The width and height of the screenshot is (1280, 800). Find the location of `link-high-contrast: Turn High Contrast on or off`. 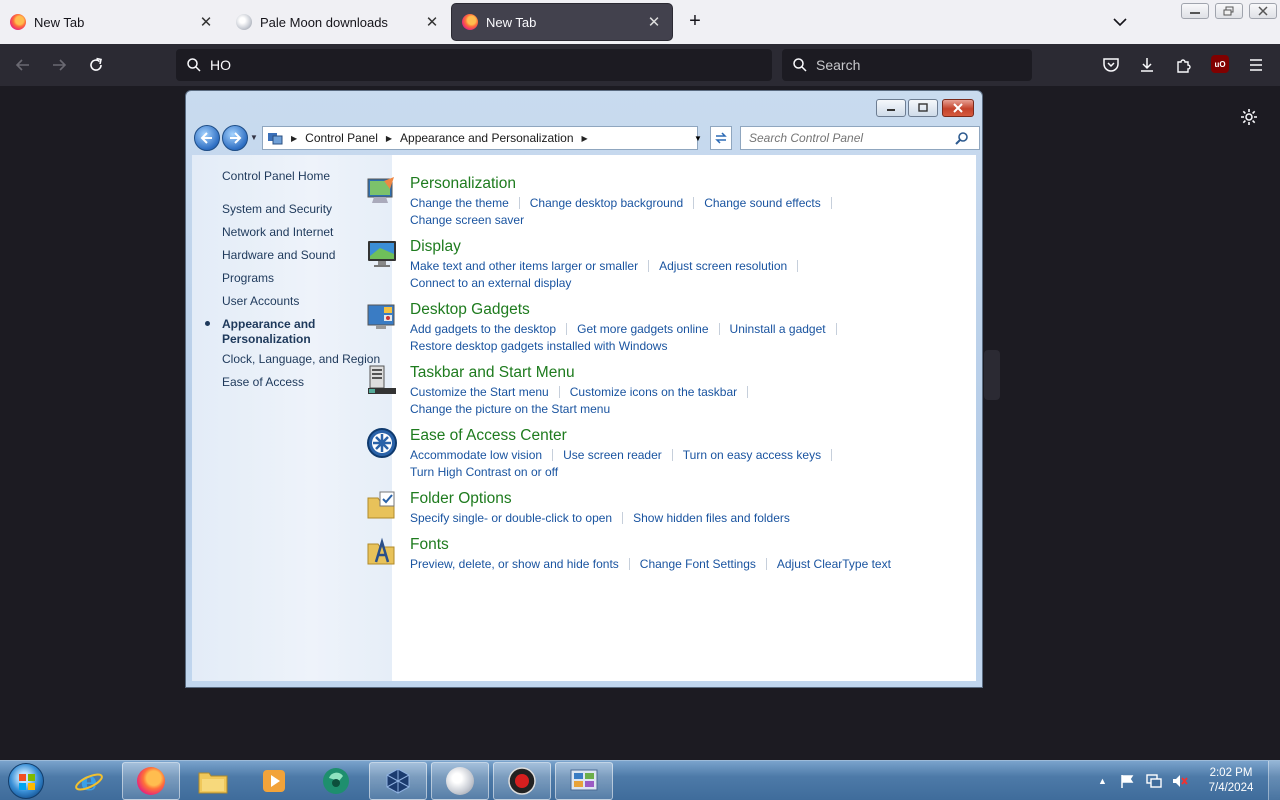

link-high-contrast: Turn High Contrast on or off is located at coordinates (484, 472).